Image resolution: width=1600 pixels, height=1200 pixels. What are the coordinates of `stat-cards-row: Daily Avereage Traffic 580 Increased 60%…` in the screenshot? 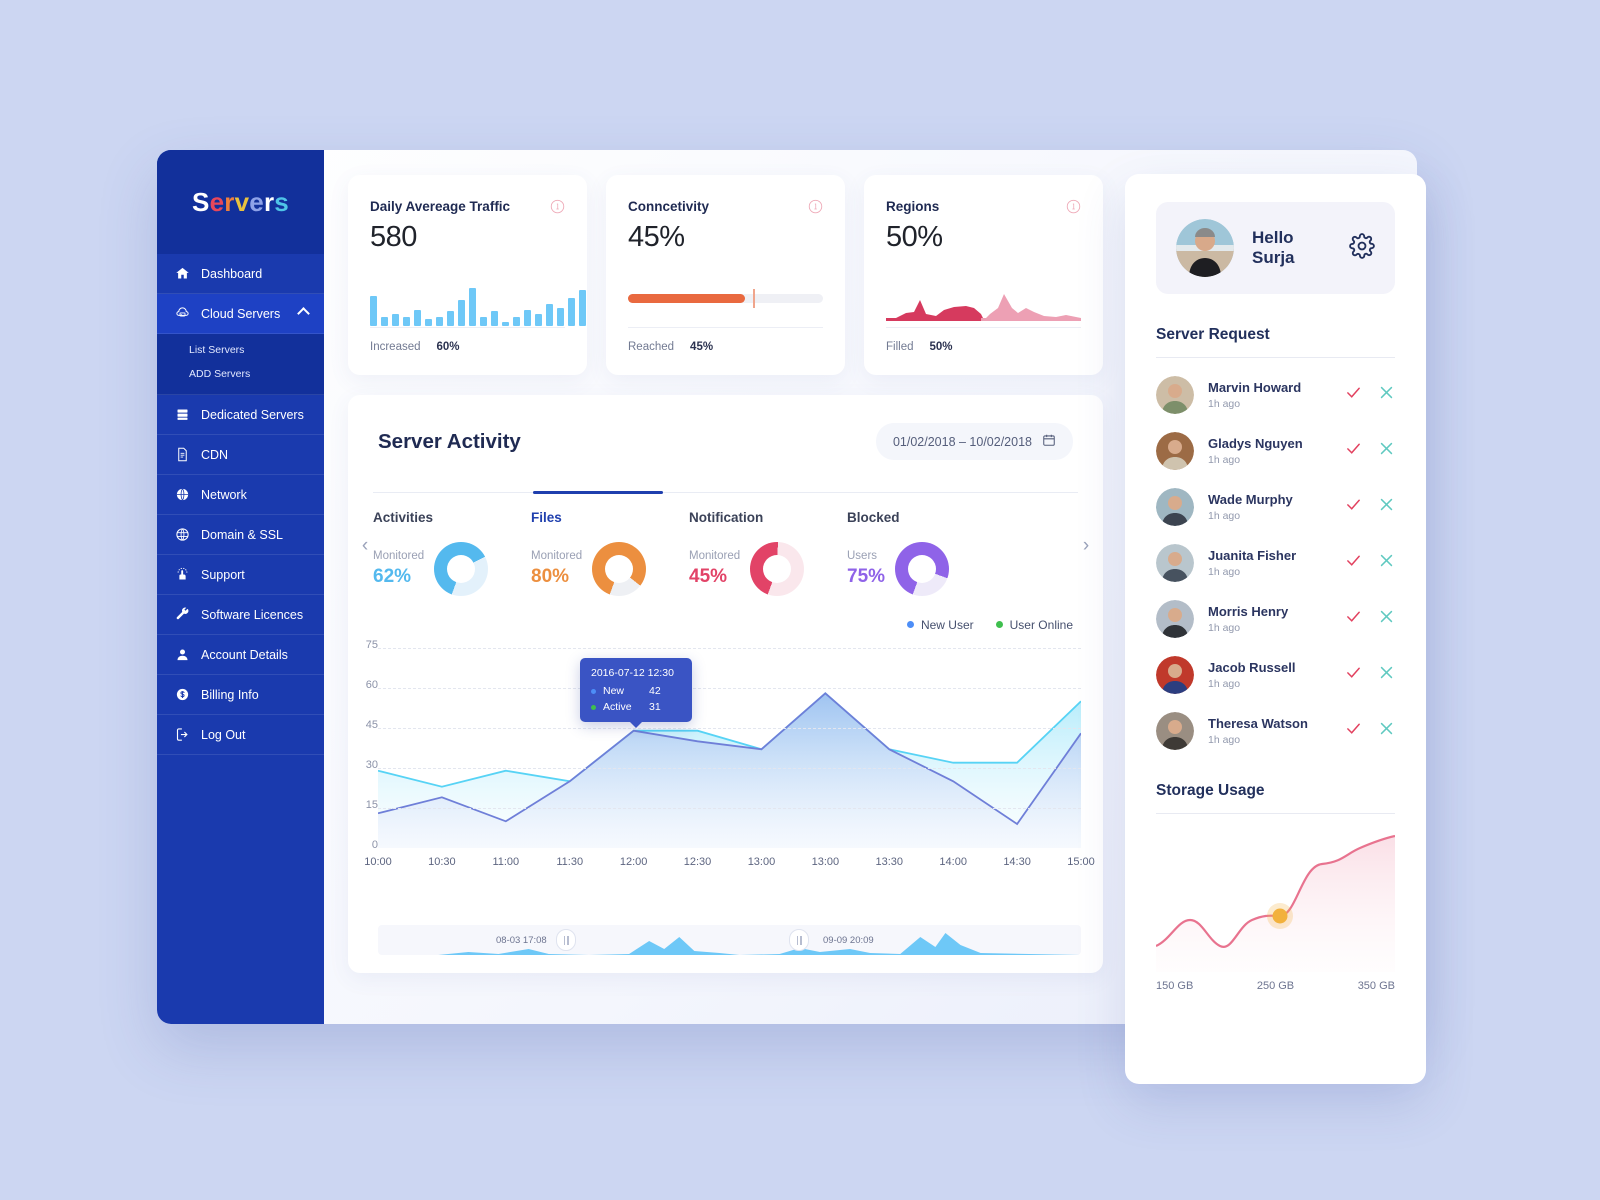 It's located at (725, 275).